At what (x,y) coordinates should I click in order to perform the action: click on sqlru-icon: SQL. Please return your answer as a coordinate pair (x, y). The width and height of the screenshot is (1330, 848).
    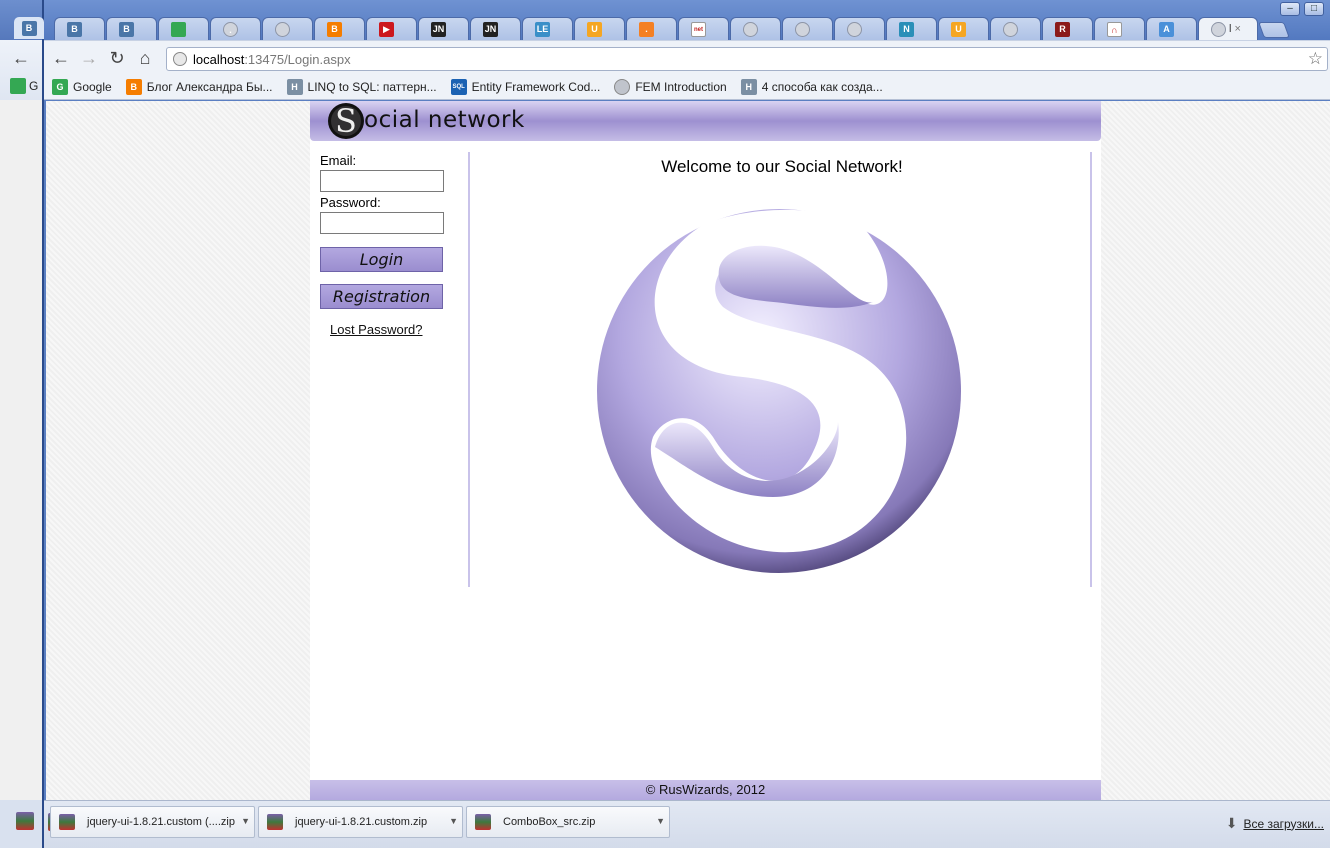
    Looking at the image, I should click on (458, 87).